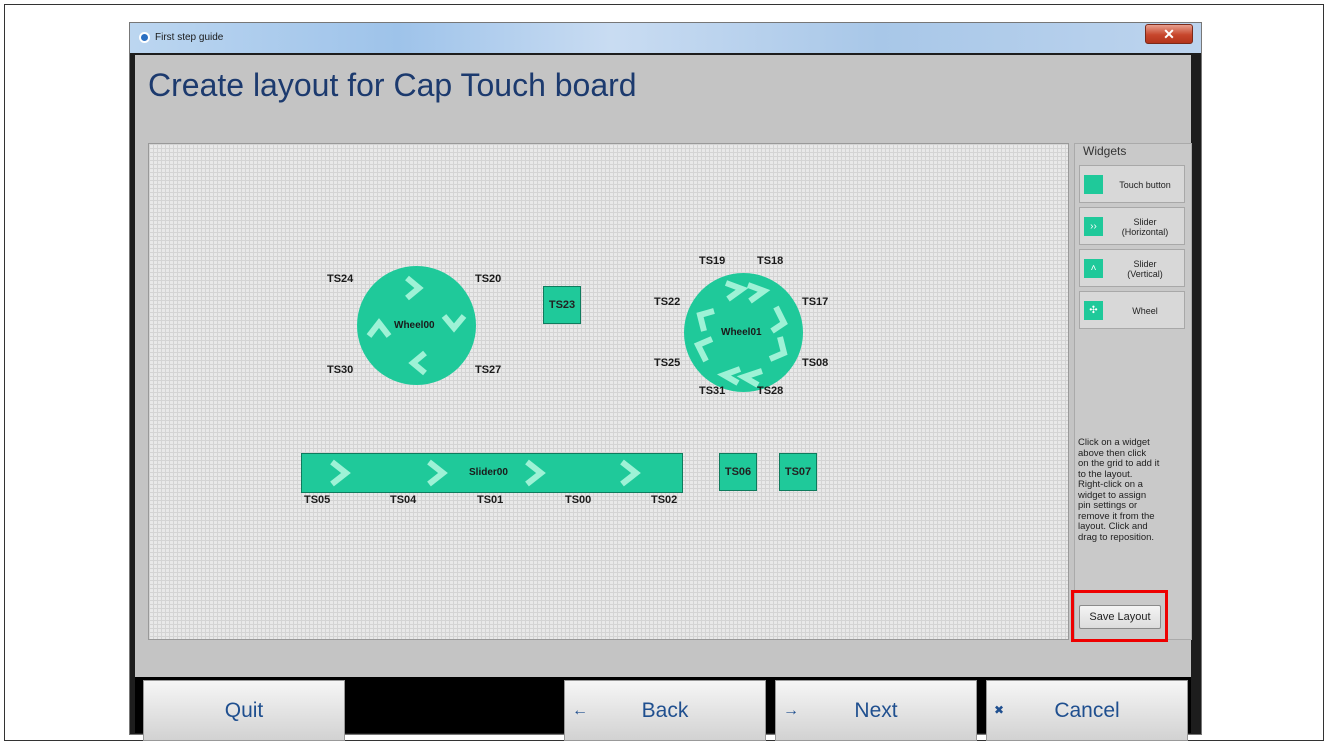 The image size is (1328, 745). What do you see at coordinates (1093, 184) in the screenshot?
I see `touch-button-icon` at bounding box center [1093, 184].